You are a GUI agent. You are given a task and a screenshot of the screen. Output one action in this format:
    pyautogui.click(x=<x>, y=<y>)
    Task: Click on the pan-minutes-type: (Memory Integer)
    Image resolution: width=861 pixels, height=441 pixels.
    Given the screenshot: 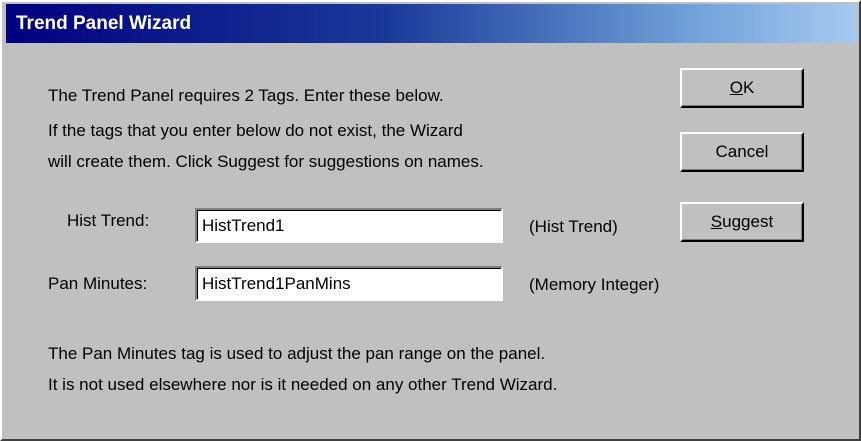 What is the action you would take?
    pyautogui.click(x=594, y=284)
    